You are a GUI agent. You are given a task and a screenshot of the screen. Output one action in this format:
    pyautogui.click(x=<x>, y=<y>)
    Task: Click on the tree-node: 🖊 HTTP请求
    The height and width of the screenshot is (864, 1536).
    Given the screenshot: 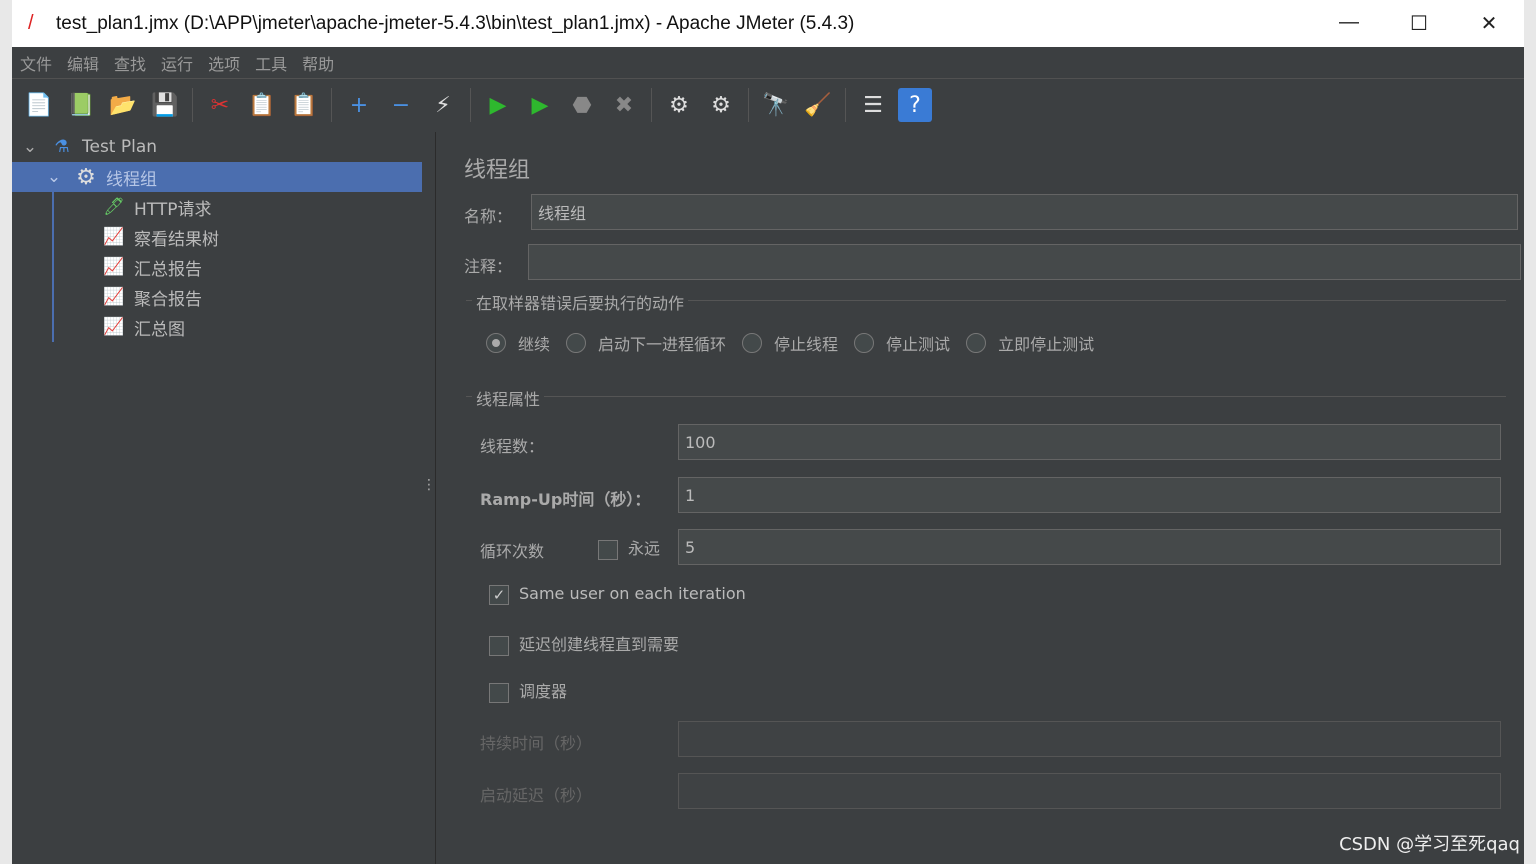 What is the action you would take?
    pyautogui.click(x=217, y=207)
    